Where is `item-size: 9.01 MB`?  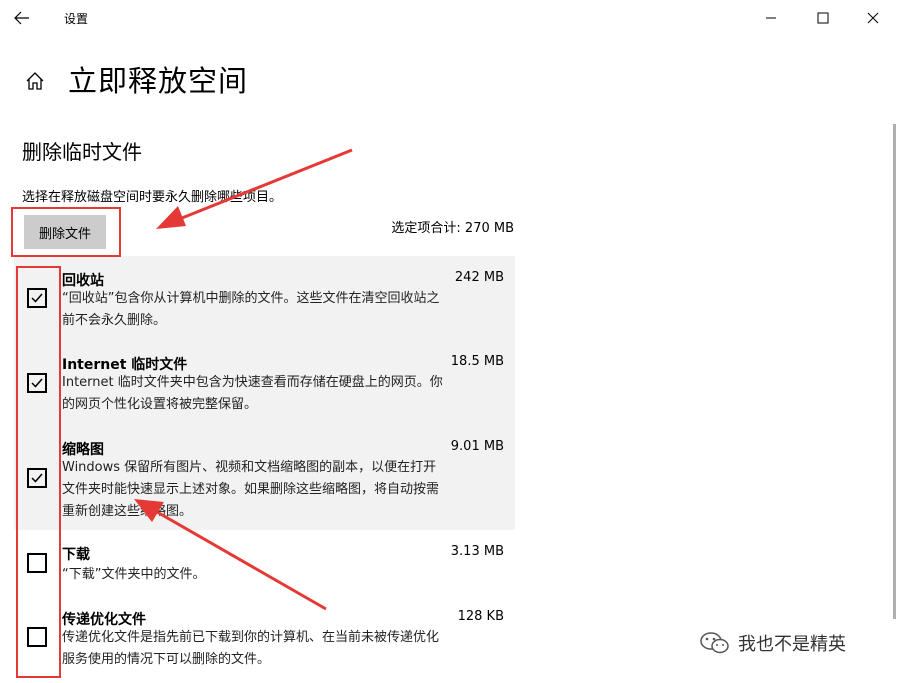 item-size: 9.01 MB is located at coordinates (477, 446).